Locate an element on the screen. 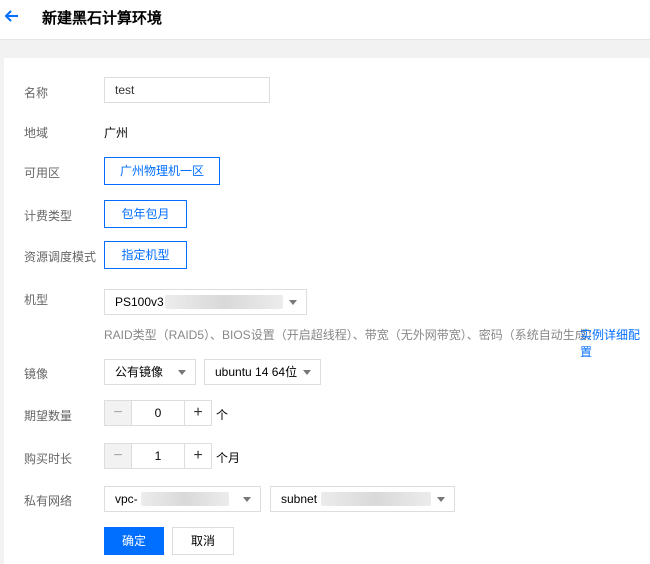 Image resolution: width=650 pixels, height=564 pixels. back-arrow-icon is located at coordinates (12, 16).